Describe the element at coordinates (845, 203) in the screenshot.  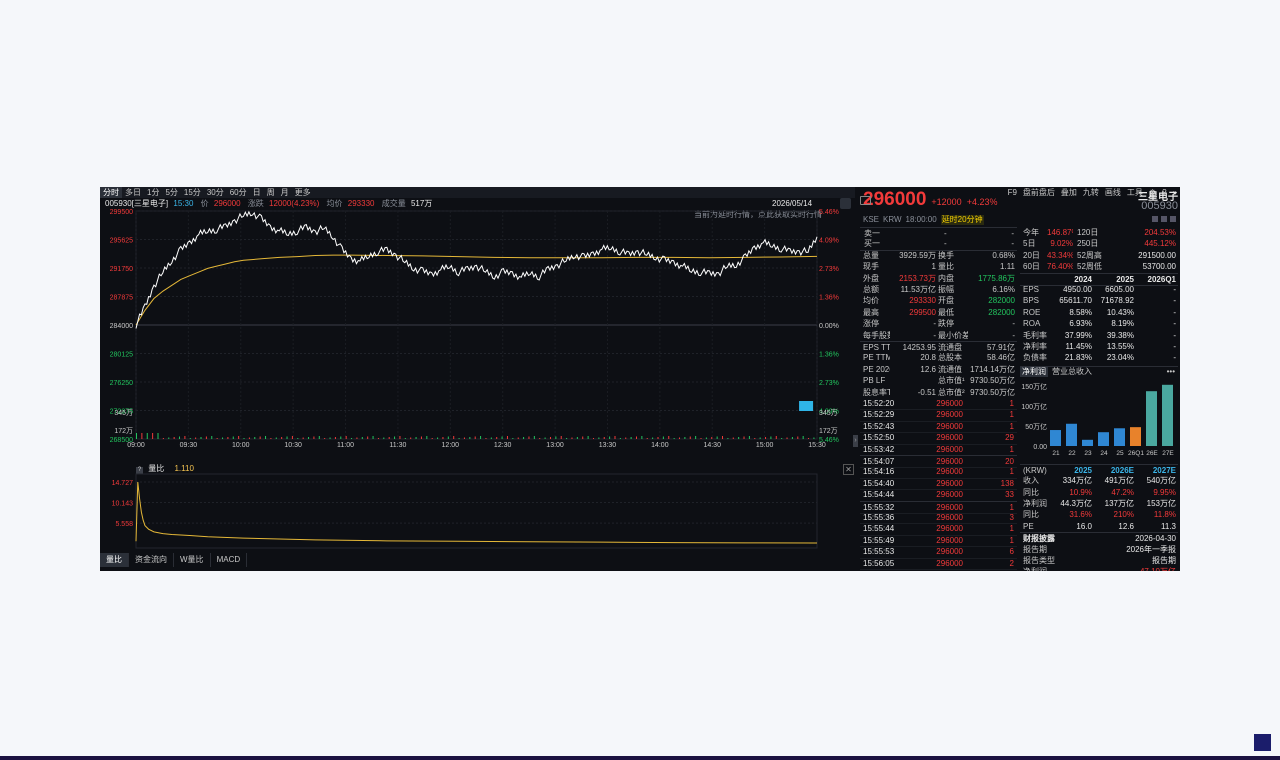
I see `collapse-handle` at that location.